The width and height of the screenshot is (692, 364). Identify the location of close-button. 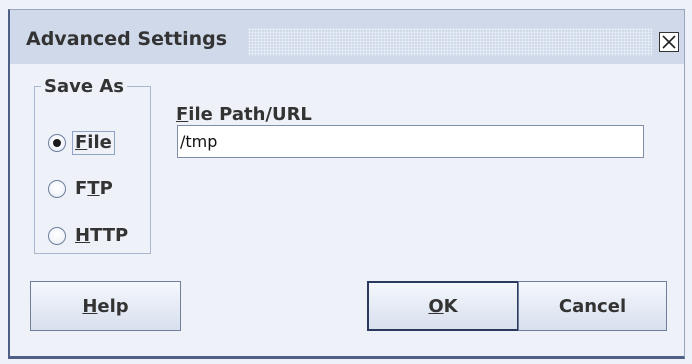
(669, 42).